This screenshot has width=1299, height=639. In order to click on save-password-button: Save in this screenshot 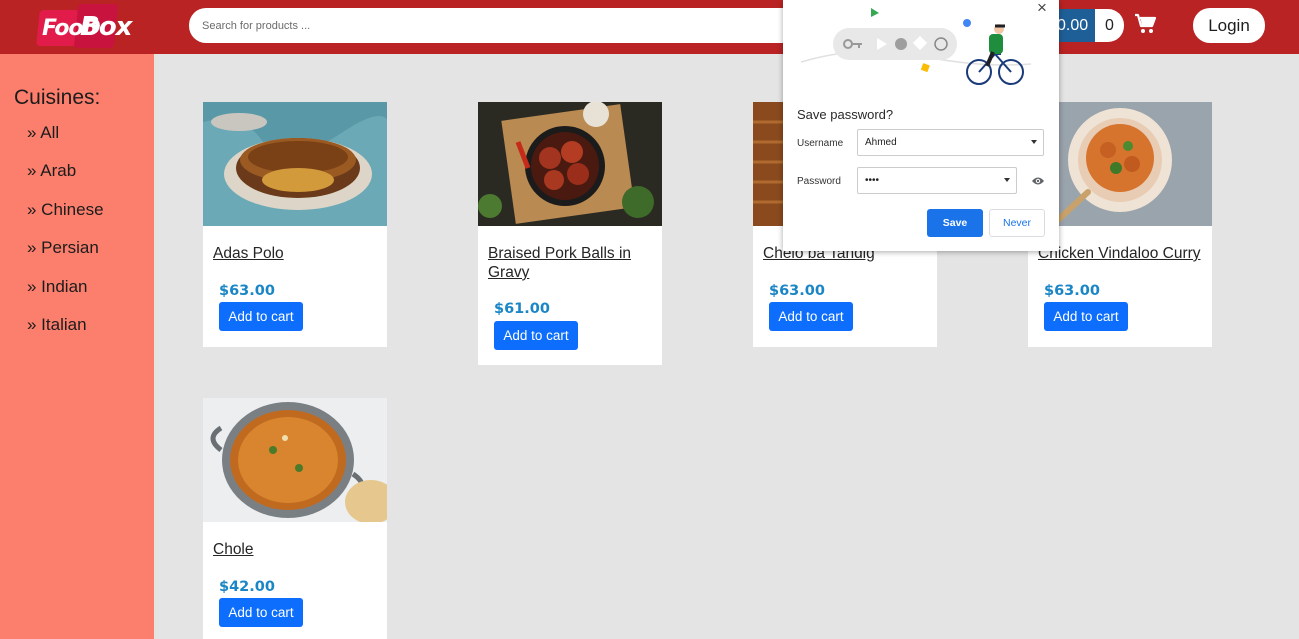, I will do `click(955, 223)`.